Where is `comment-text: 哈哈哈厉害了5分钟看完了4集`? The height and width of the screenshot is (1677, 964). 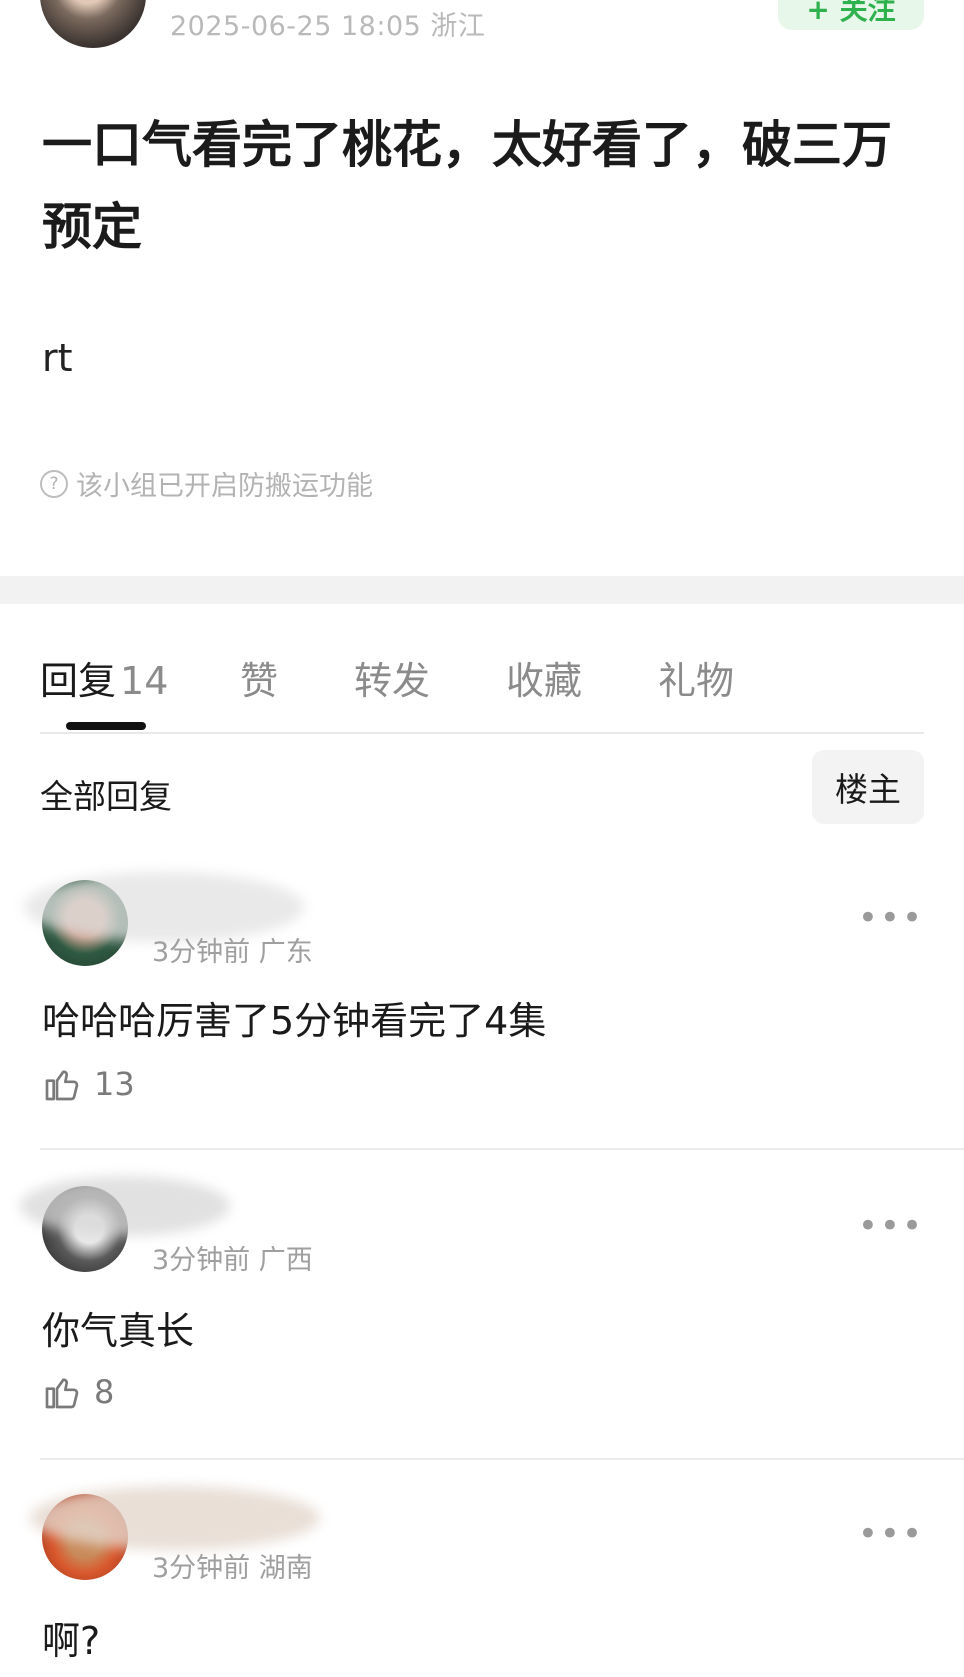 comment-text: 哈哈哈厉害了5分钟看完了4集 is located at coordinates (294, 1021).